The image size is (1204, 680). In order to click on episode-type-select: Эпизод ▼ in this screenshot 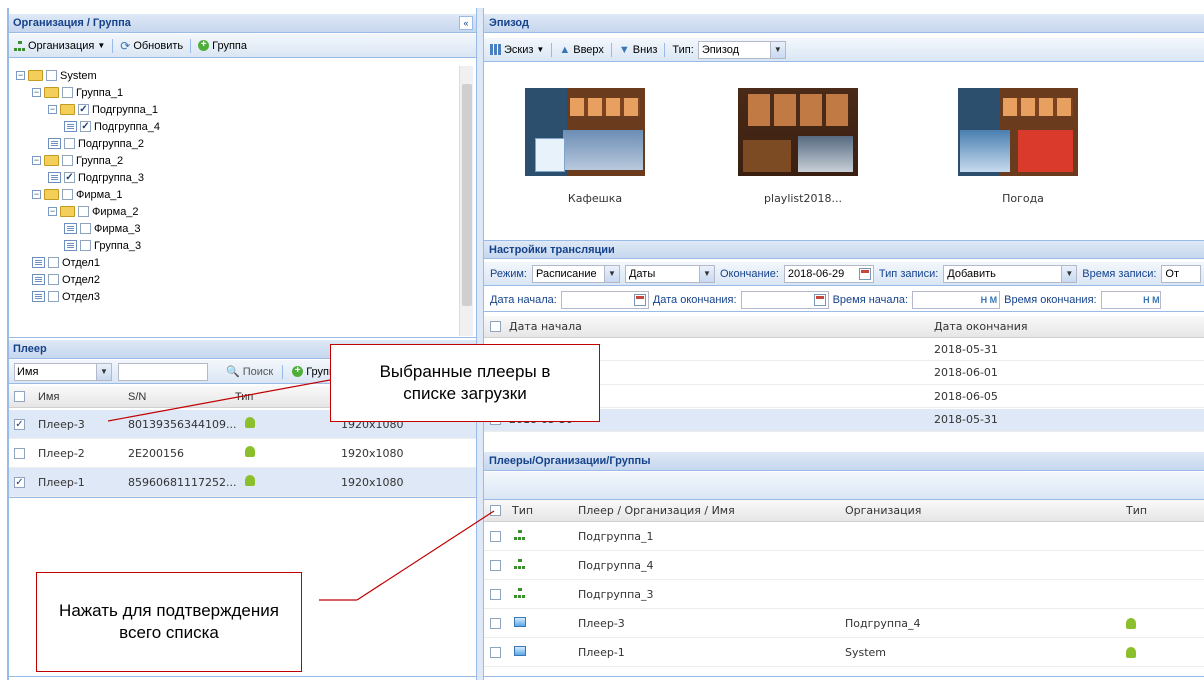, I will do `click(741, 49)`.